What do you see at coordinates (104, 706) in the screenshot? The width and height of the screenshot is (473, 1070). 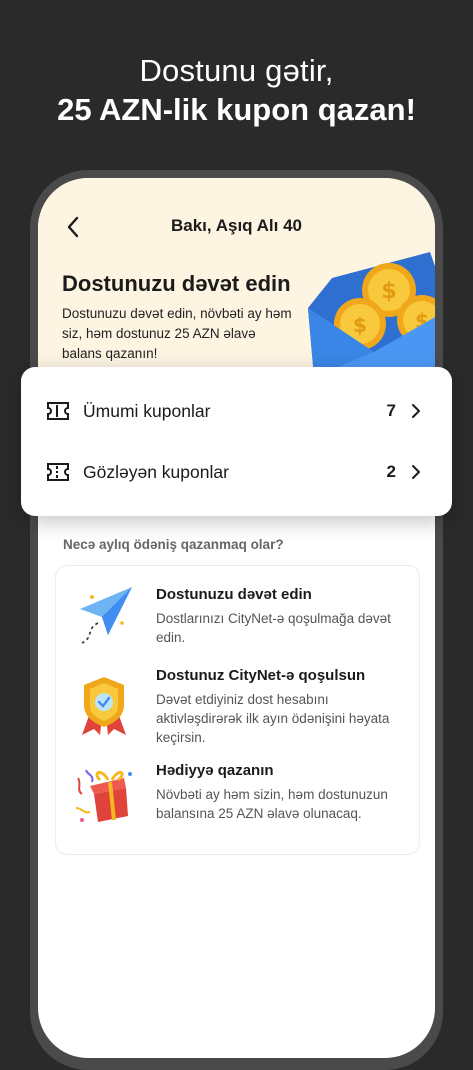 I see `badge-icon` at bounding box center [104, 706].